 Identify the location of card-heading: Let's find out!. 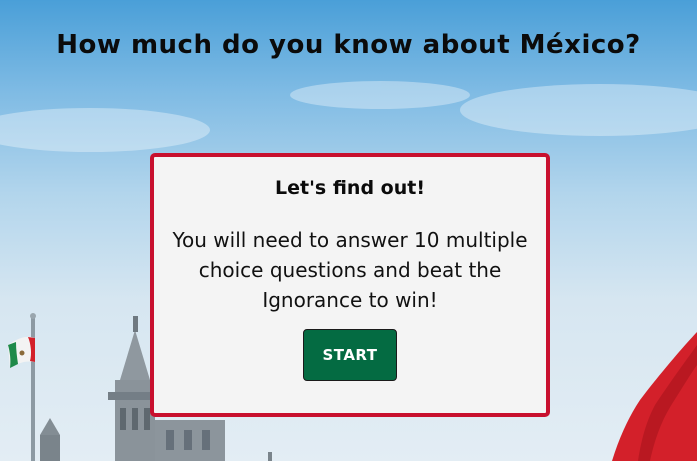
(350, 188).